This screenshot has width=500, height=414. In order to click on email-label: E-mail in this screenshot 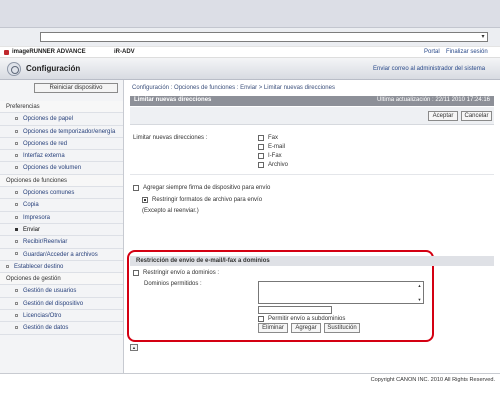, I will do `click(277, 147)`.